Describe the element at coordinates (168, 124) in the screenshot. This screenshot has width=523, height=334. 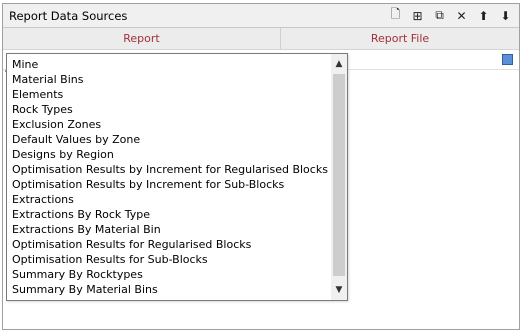
I see `list-item: Exclusion Zones` at that location.